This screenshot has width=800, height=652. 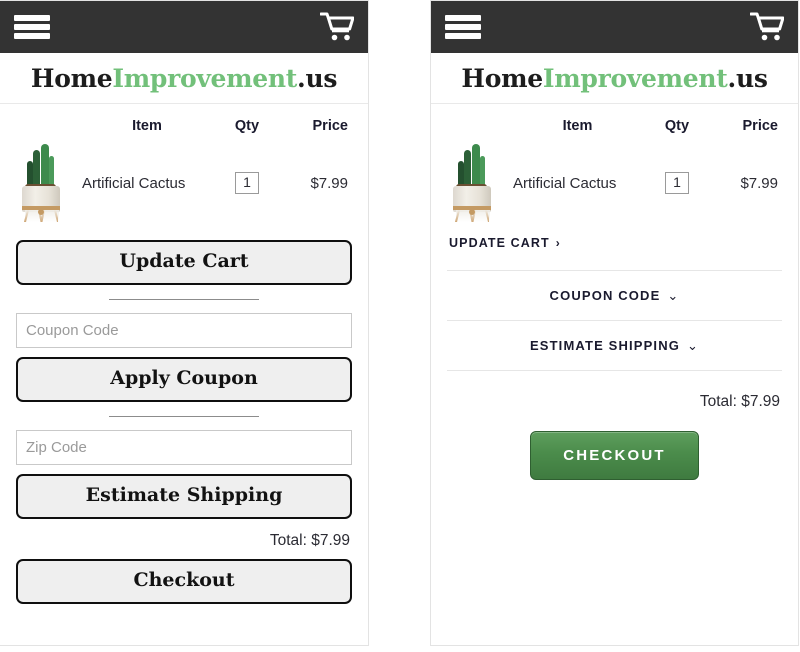 I want to click on estimate-shipping-accordion: ESTIMATE SHIPPING ⌄, so click(x=614, y=346).